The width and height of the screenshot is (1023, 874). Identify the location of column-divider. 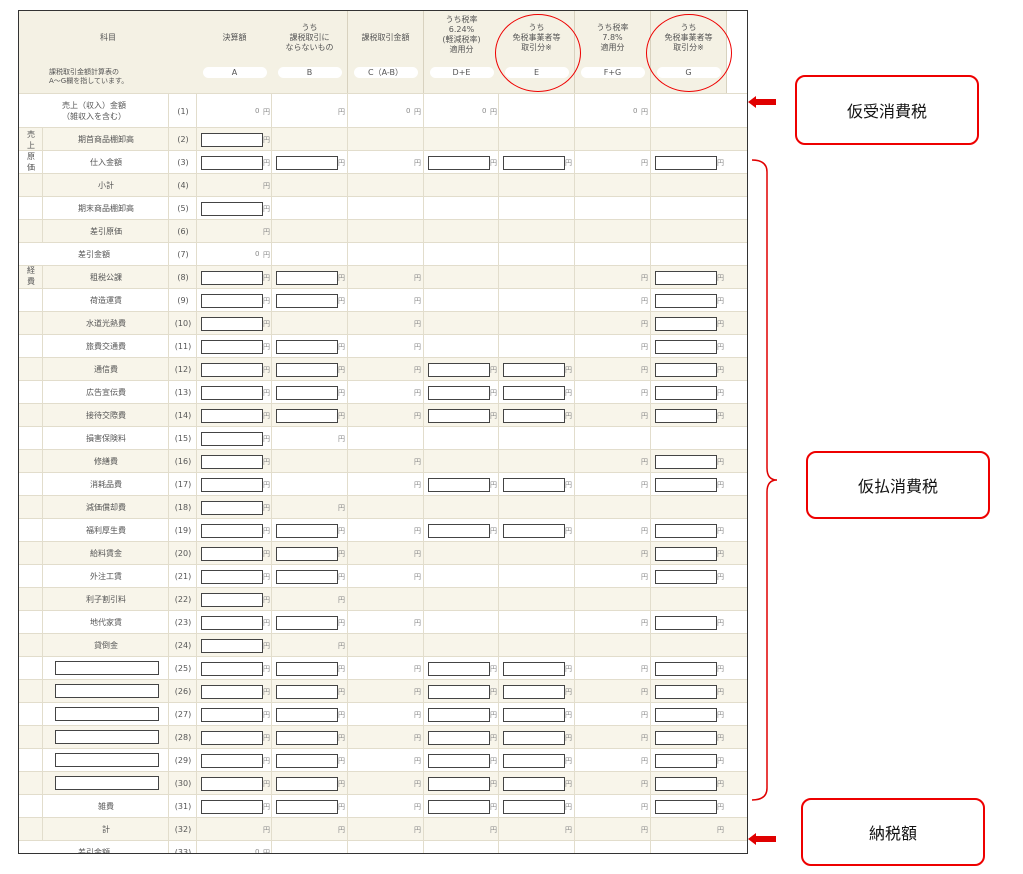
(574, 415).